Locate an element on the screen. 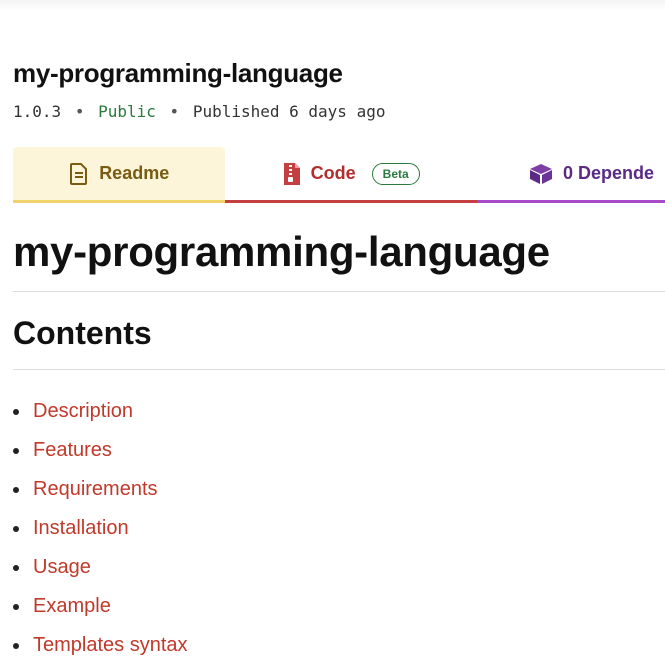 This screenshot has width=665, height=665. list-item: Example is located at coordinates (100, 606).